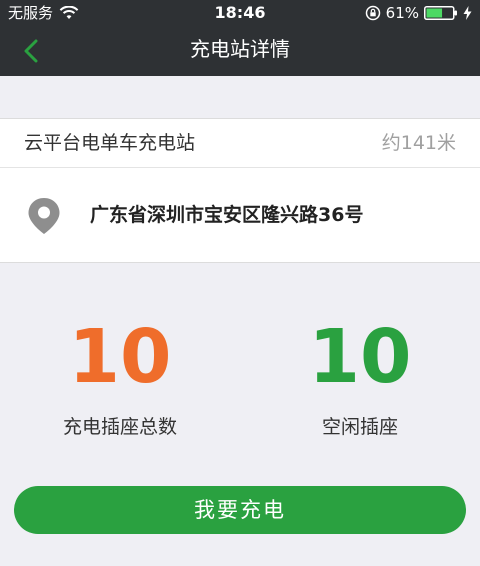 This screenshot has width=480, height=566. I want to click on battery-icon, so click(440, 13).